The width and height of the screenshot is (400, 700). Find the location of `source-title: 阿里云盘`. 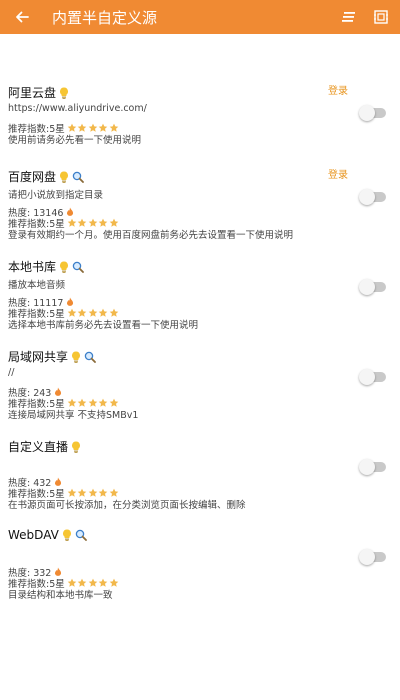

source-title: 阿里云盘 is located at coordinates (38, 92).